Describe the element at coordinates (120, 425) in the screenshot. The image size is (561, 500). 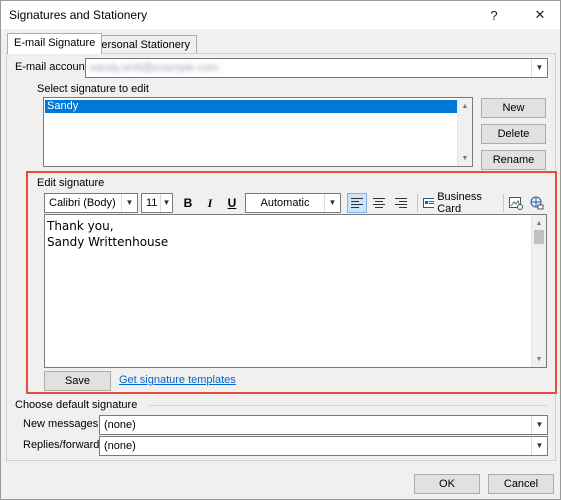
I see `new-messages-value: (none)` at that location.